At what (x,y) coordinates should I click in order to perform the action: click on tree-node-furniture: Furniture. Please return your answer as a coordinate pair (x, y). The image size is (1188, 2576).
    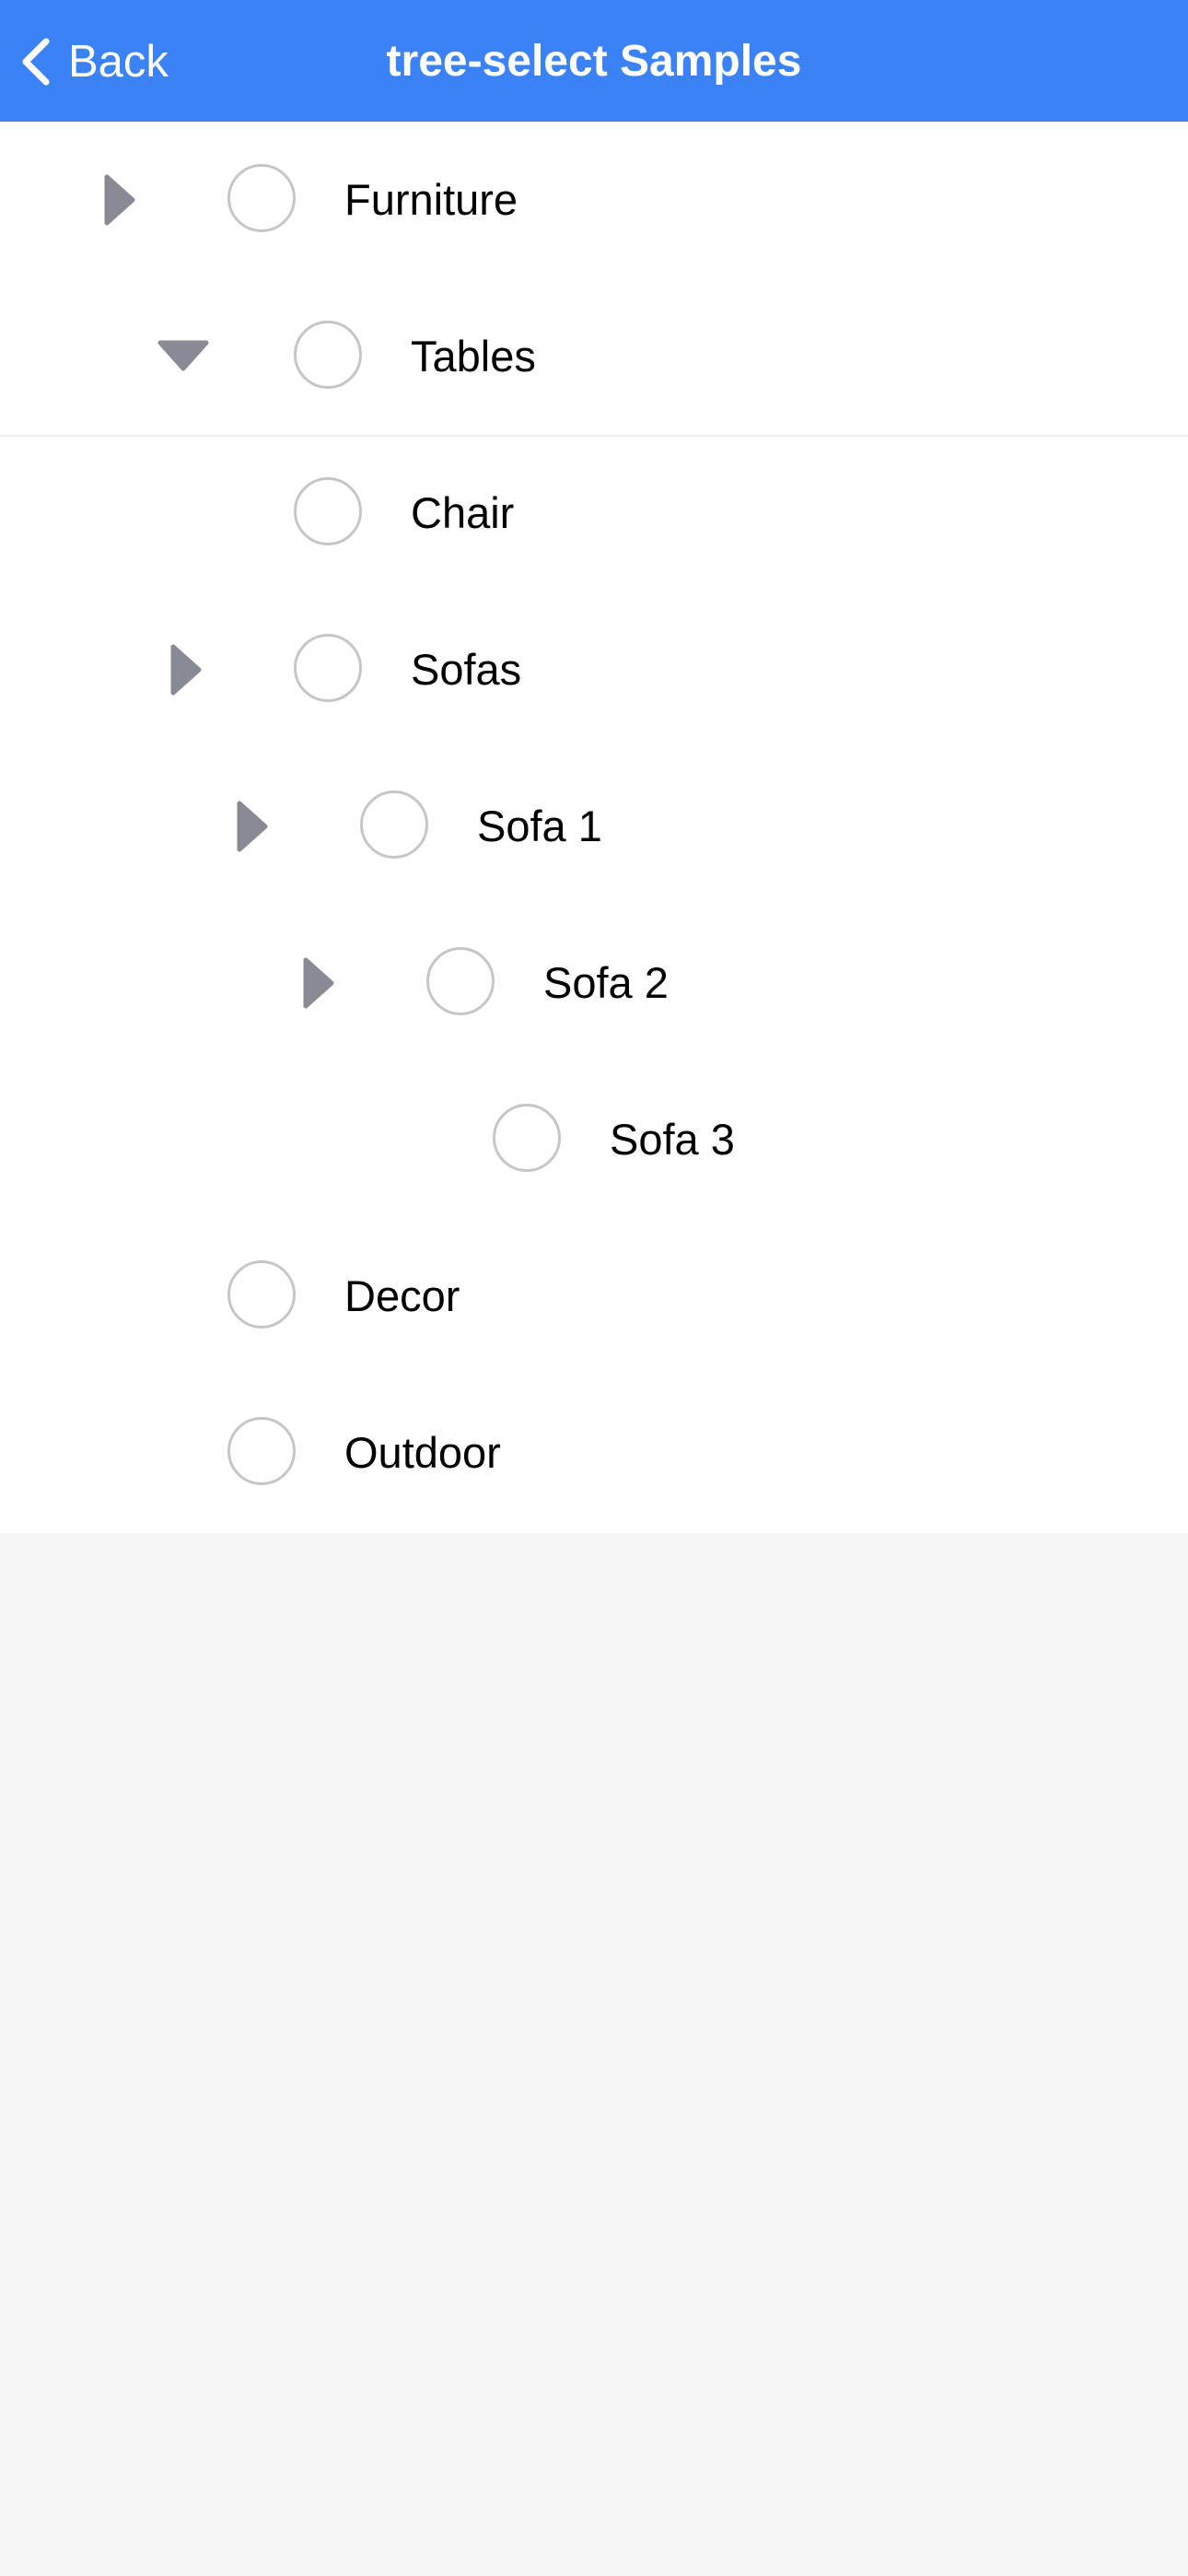
    Looking at the image, I should click on (594, 200).